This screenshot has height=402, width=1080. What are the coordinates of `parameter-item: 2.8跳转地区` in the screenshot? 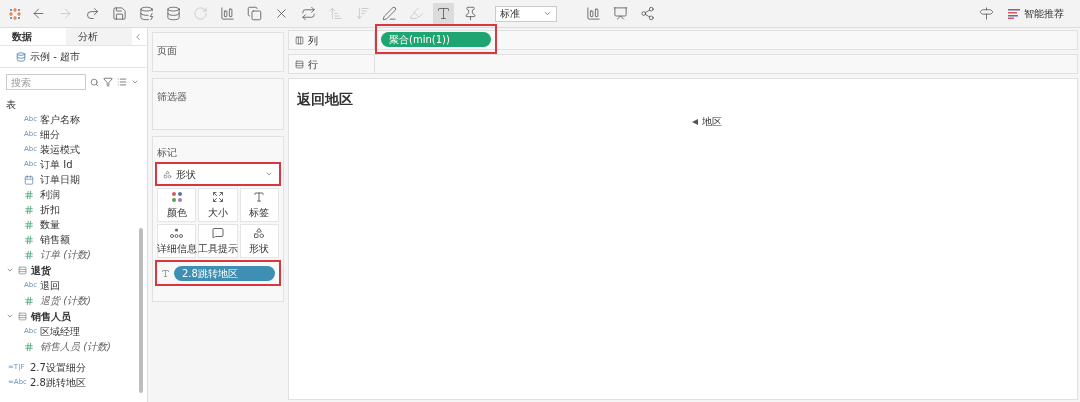 It's located at (58, 382).